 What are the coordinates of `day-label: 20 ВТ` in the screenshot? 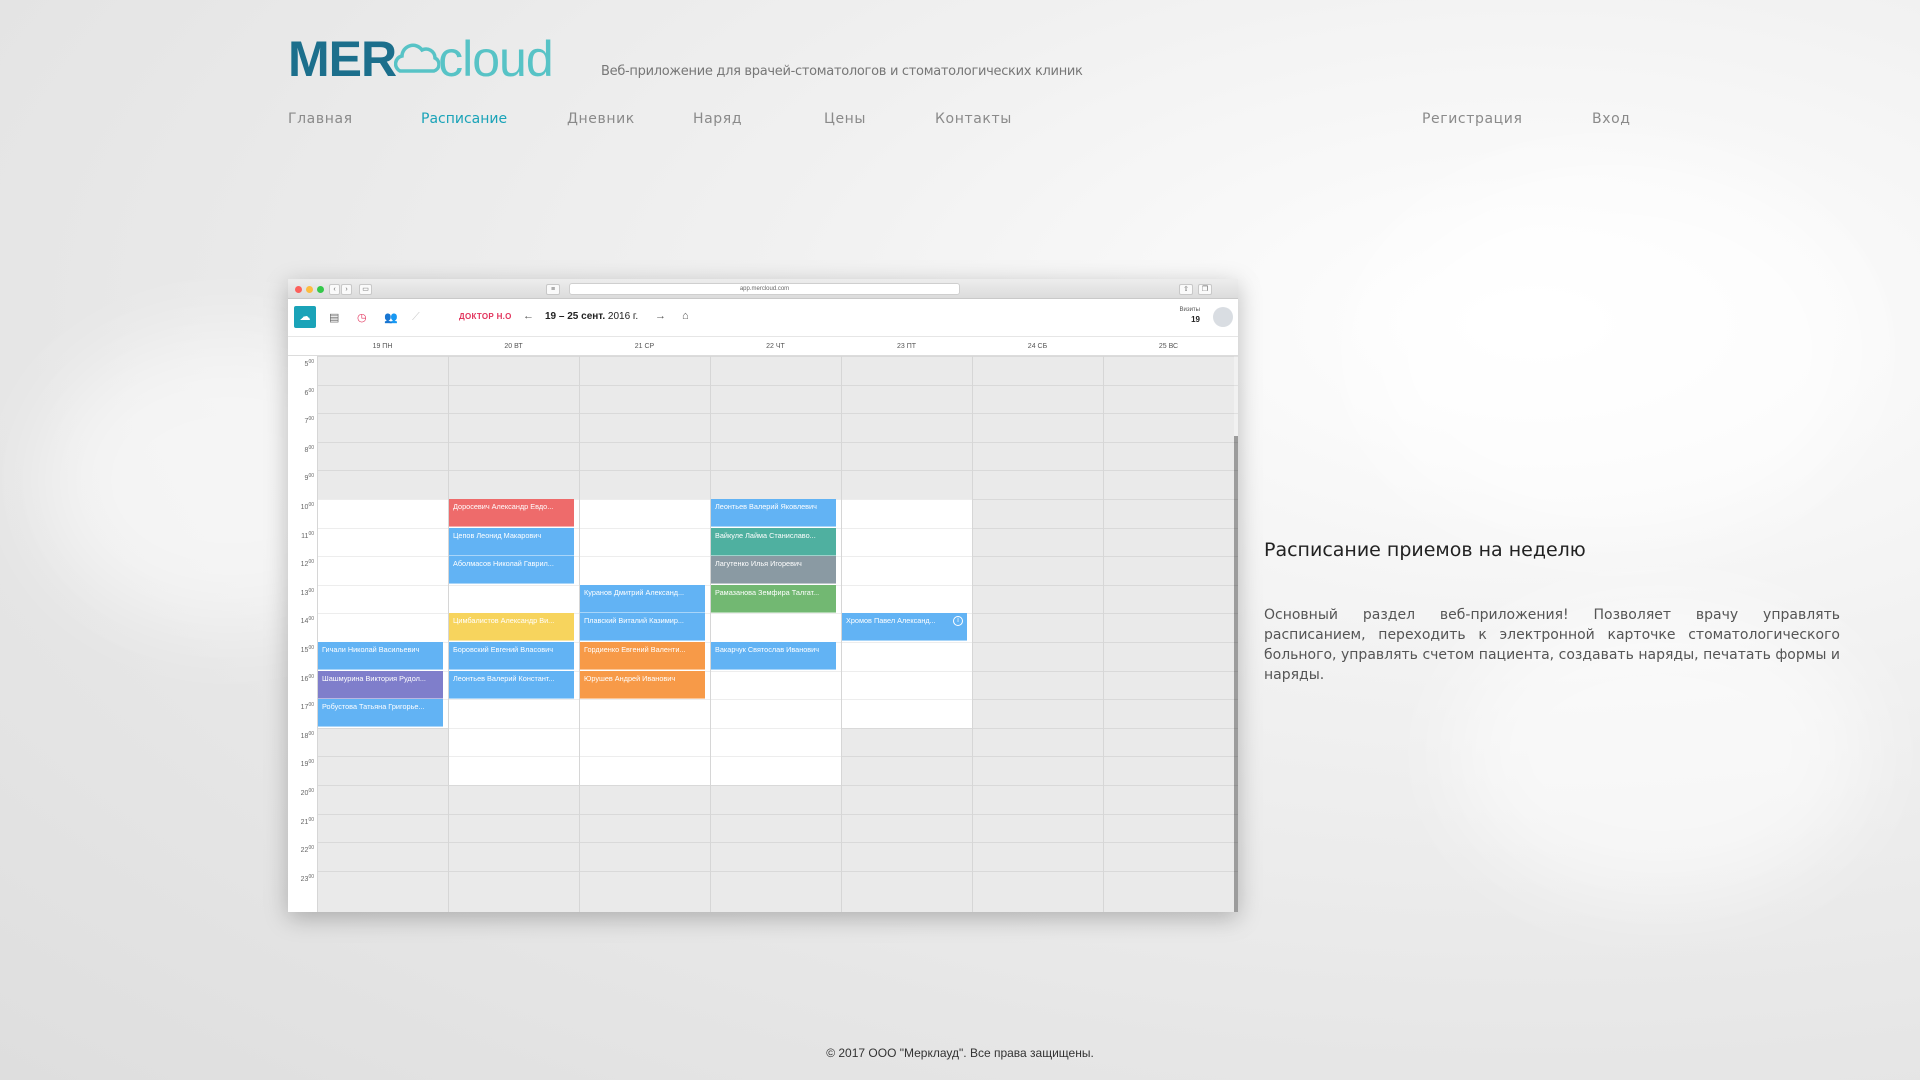 It's located at (513, 346).